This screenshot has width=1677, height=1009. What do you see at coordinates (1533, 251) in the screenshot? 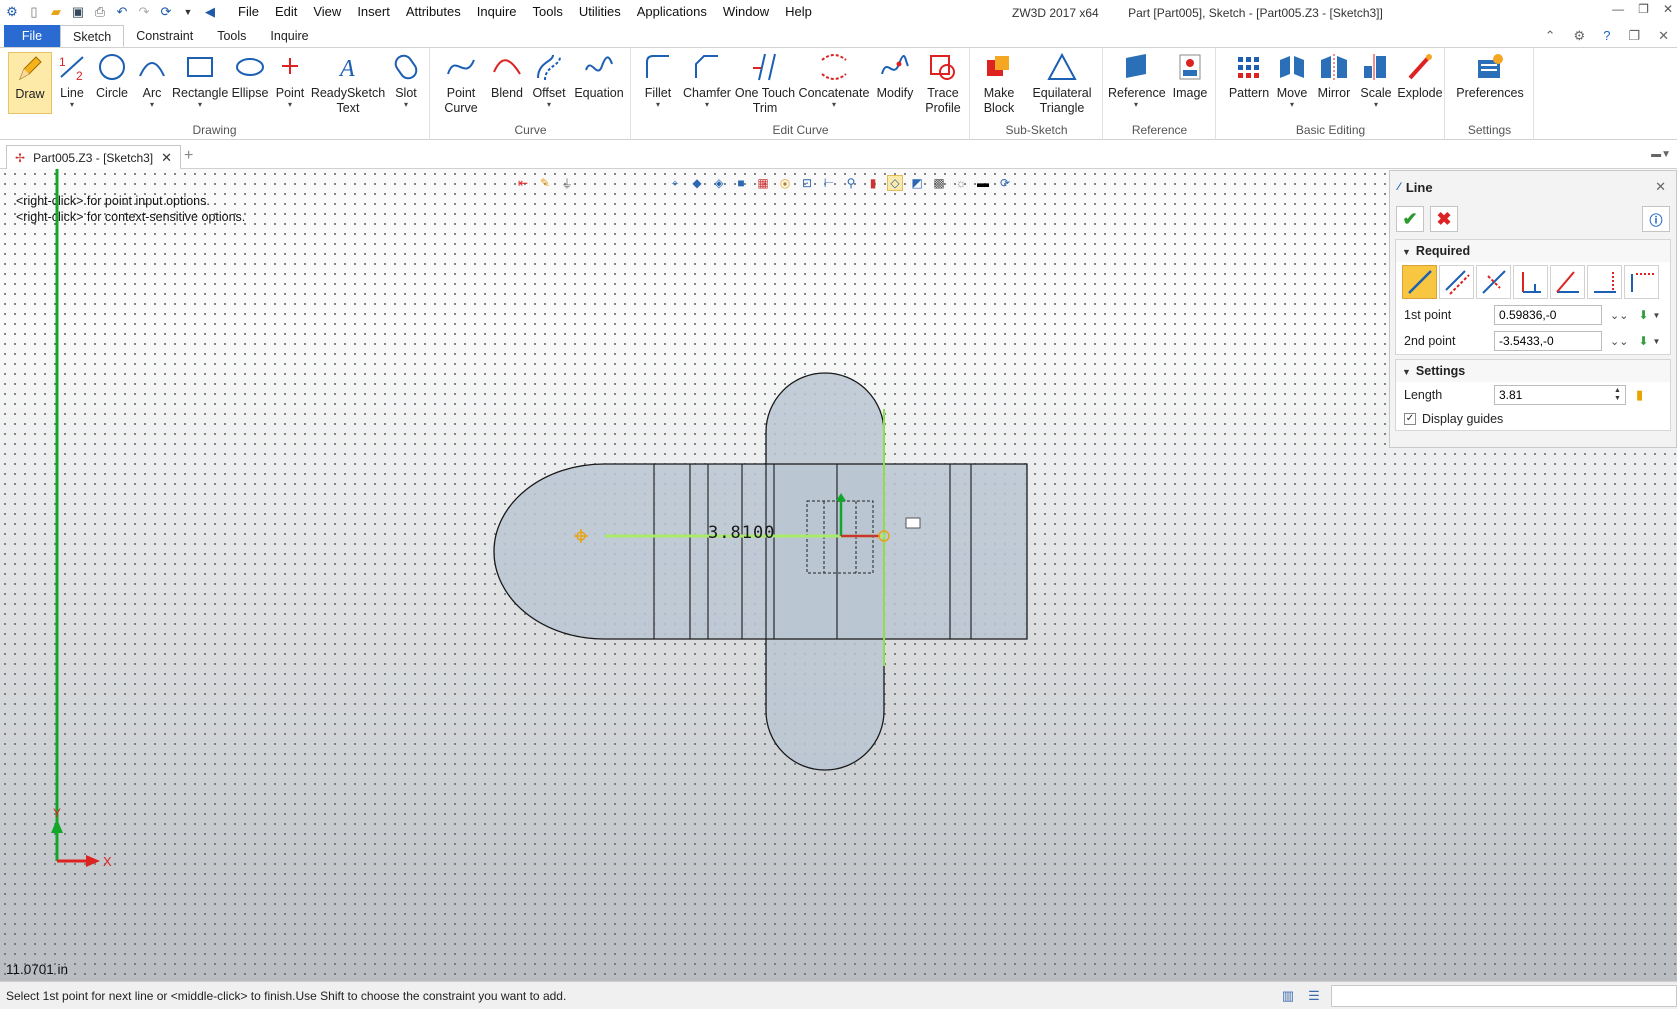
I see `required-section-header: ▼ Required` at bounding box center [1533, 251].